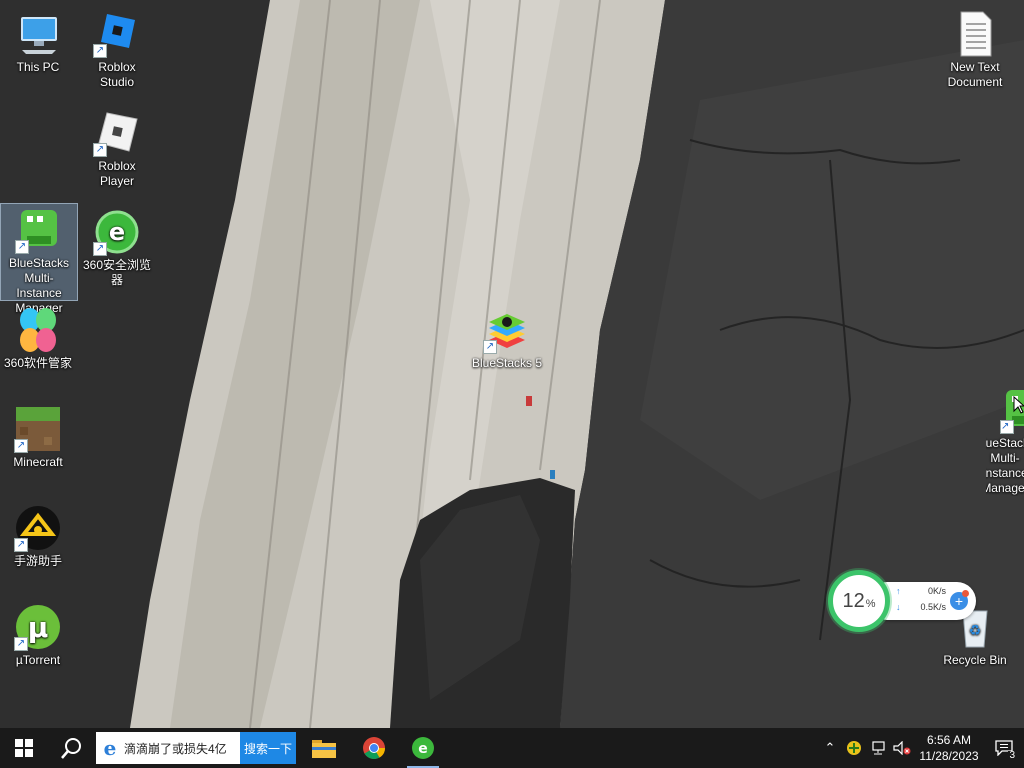 The image size is (1024, 768). I want to click on system-tray: ⌃ 6:56 AM 11/28/2023 3, so click(921, 748).